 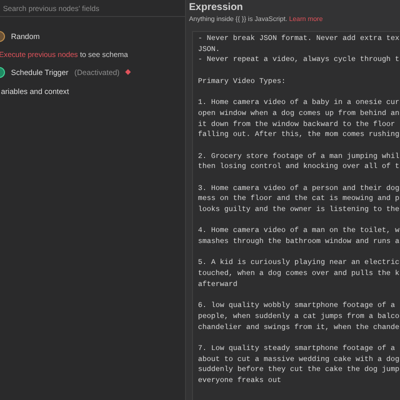 I want to click on panel-title: Expression, so click(x=216, y=8).